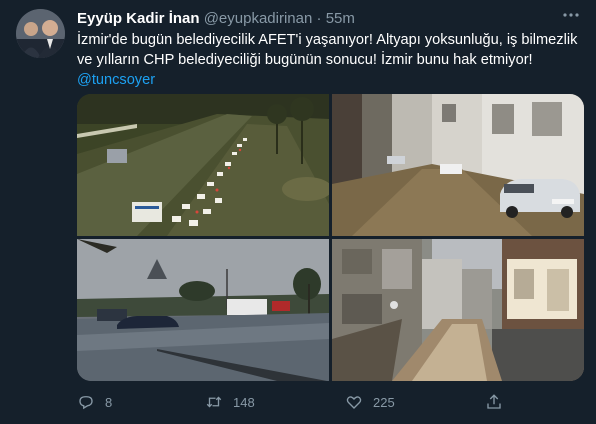 The height and width of the screenshot is (424, 596). What do you see at coordinates (384, 402) in the screenshot?
I see `like-count: 225` at bounding box center [384, 402].